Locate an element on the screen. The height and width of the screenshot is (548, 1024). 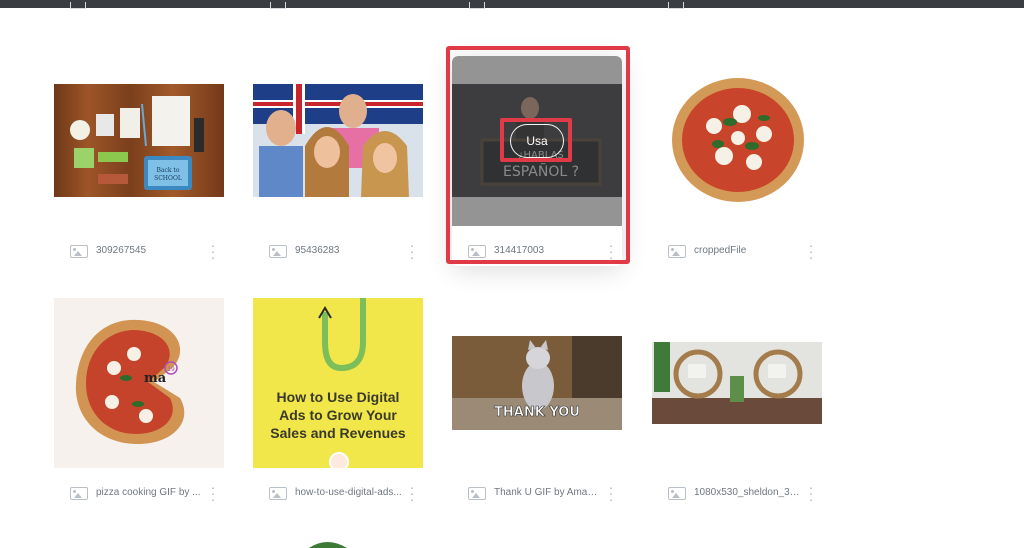
pizza-image is located at coordinates (738, 140).